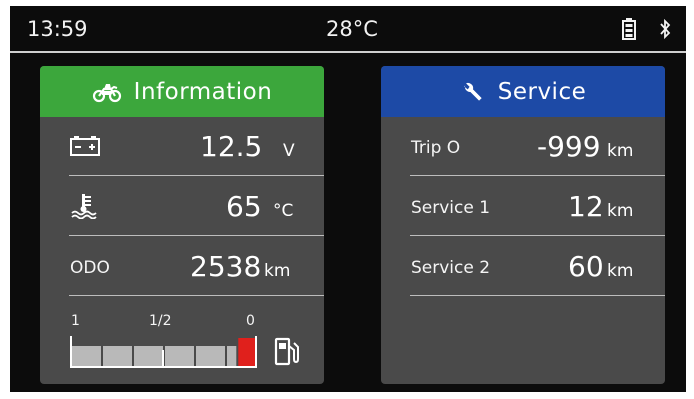 This screenshot has height=399, width=694. Describe the element at coordinates (451, 268) in the screenshot. I see `service-2-label: Service 2` at that location.